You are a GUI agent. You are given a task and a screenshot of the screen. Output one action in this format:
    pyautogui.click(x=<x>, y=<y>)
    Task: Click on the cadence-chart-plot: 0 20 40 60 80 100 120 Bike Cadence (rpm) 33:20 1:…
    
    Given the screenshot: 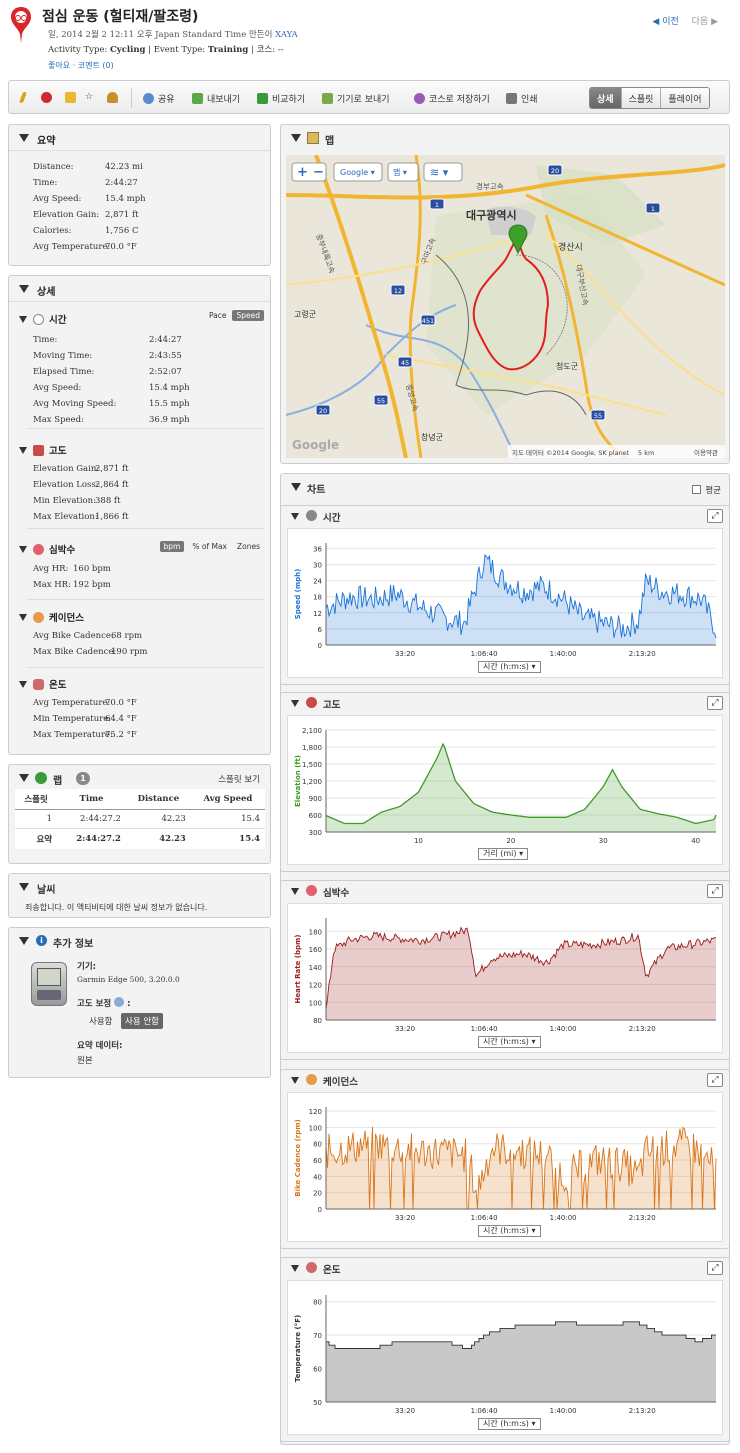 What is the action you would take?
    pyautogui.click(x=505, y=1167)
    